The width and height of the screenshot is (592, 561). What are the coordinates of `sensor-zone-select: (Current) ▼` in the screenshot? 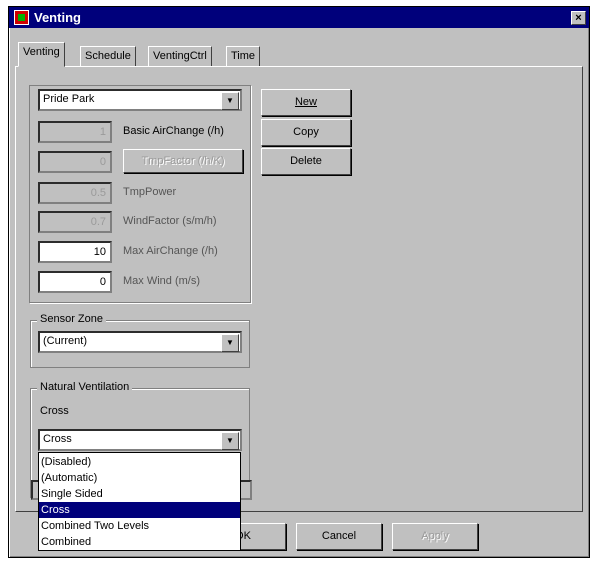 It's located at (140, 342).